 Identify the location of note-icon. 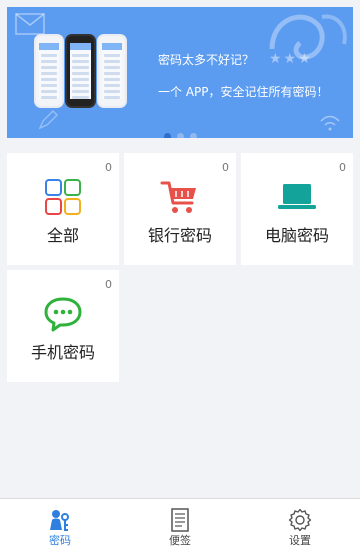
(180, 520).